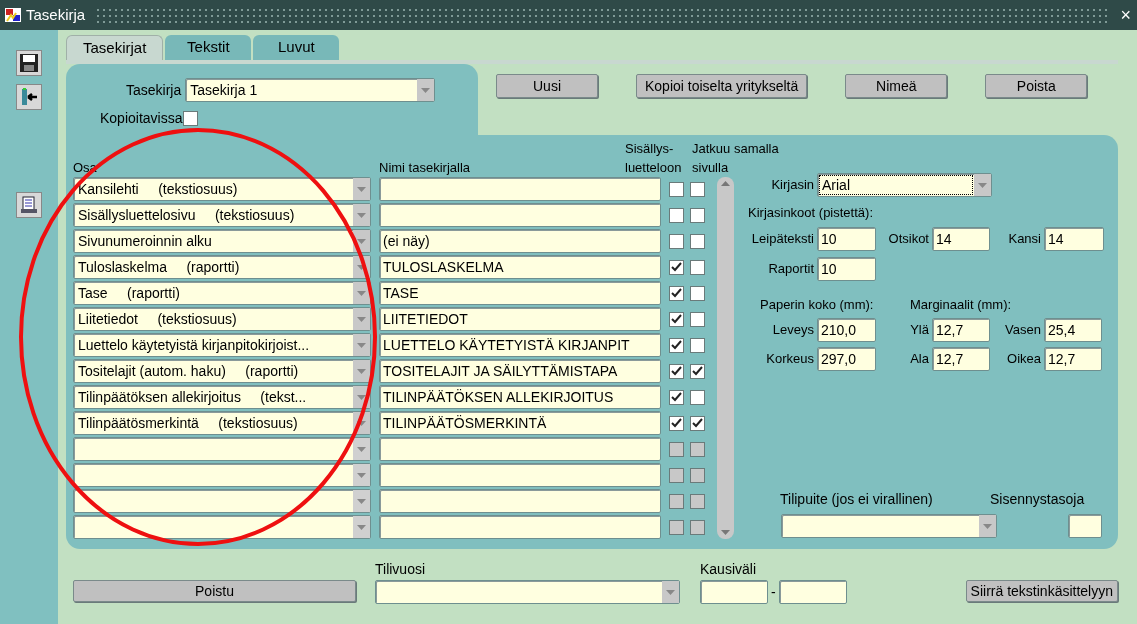  I want to click on paper-field: 210,0, so click(846, 330).